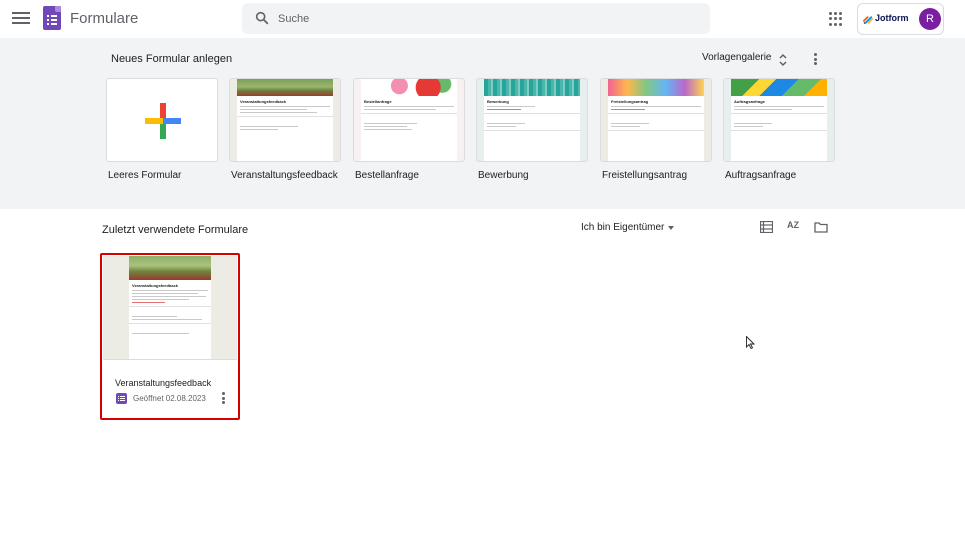 This screenshot has width=965, height=540. Describe the element at coordinates (104, 18) in the screenshot. I see `app-title: Formulare` at that location.